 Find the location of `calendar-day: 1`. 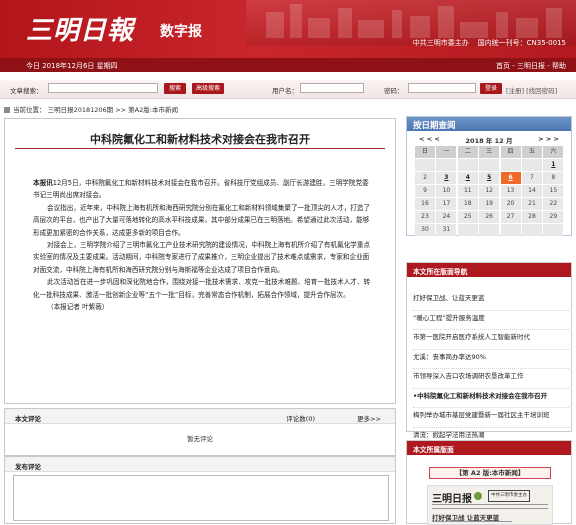

calendar-day: 1 is located at coordinates (553, 165).